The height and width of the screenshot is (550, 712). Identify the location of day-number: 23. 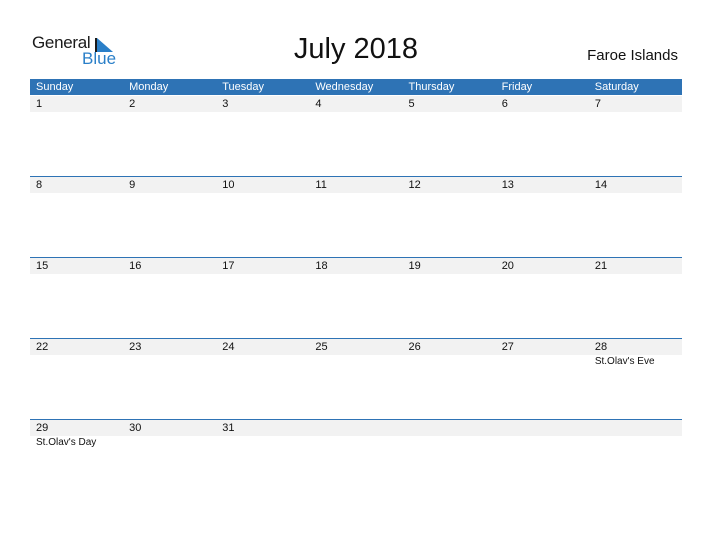
(135, 347).